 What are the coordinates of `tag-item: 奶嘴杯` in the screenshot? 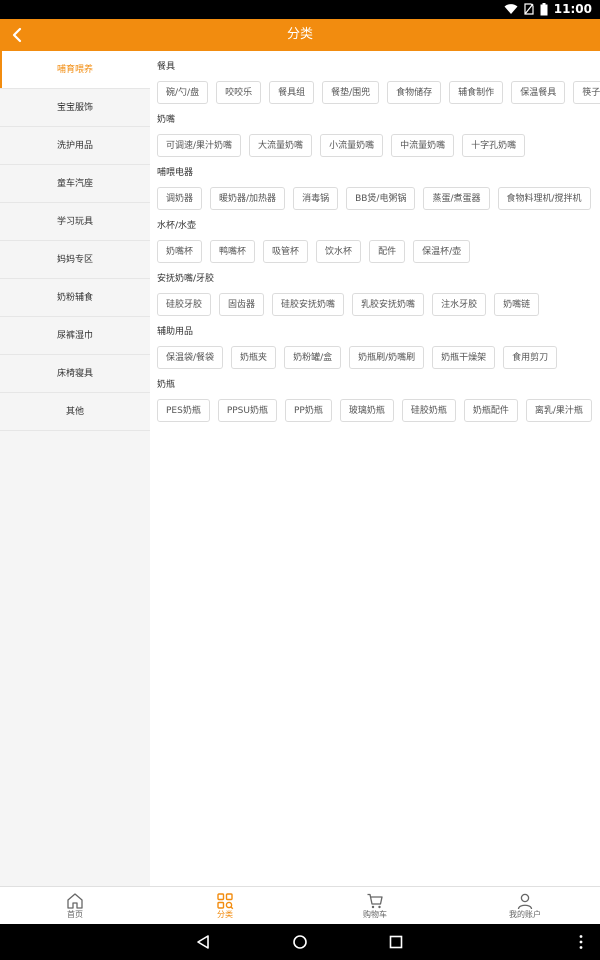 It's located at (180, 251).